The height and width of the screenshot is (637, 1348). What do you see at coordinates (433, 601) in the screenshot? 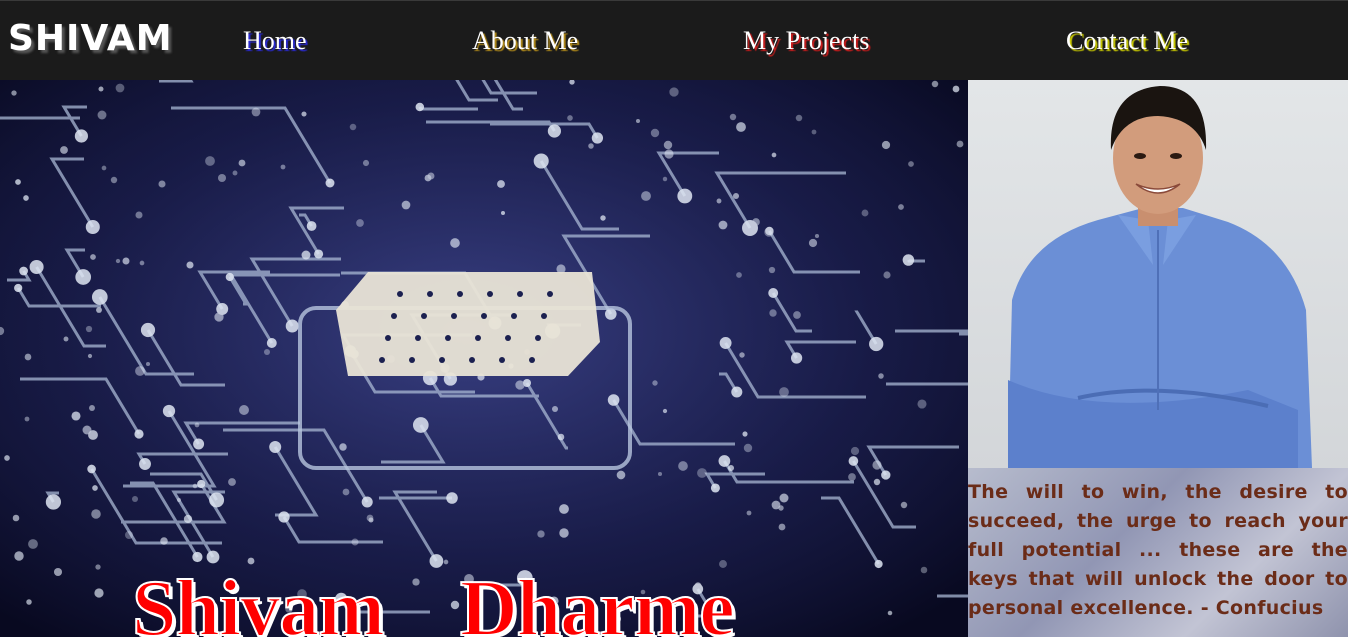
I see `hero-name: Shivam Dharme` at bounding box center [433, 601].